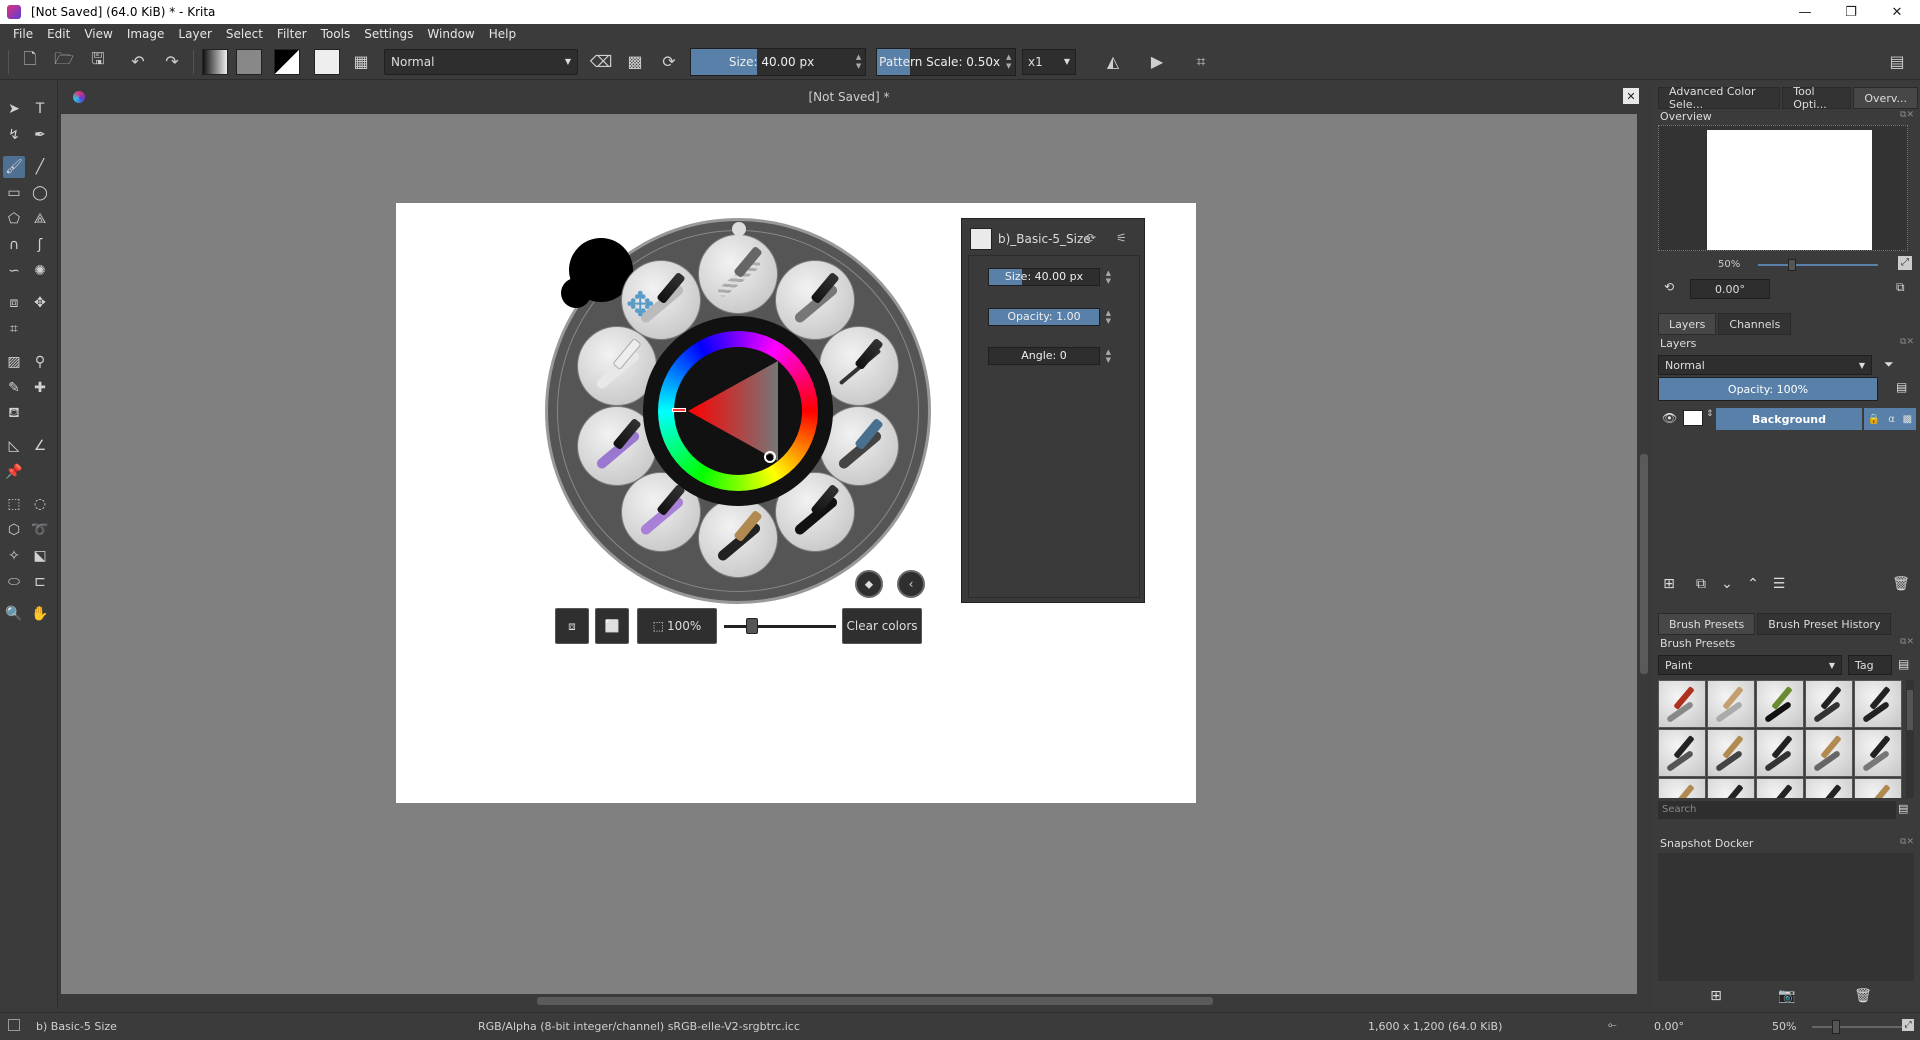 The width and height of the screenshot is (1920, 1040). Describe the element at coordinates (40, 135) in the screenshot. I see `calligraphy-tool-icon: ✒` at that location.